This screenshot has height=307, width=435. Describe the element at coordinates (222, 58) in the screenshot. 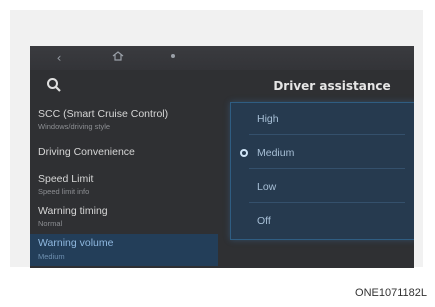

I see `top-bar: ‹` at that location.